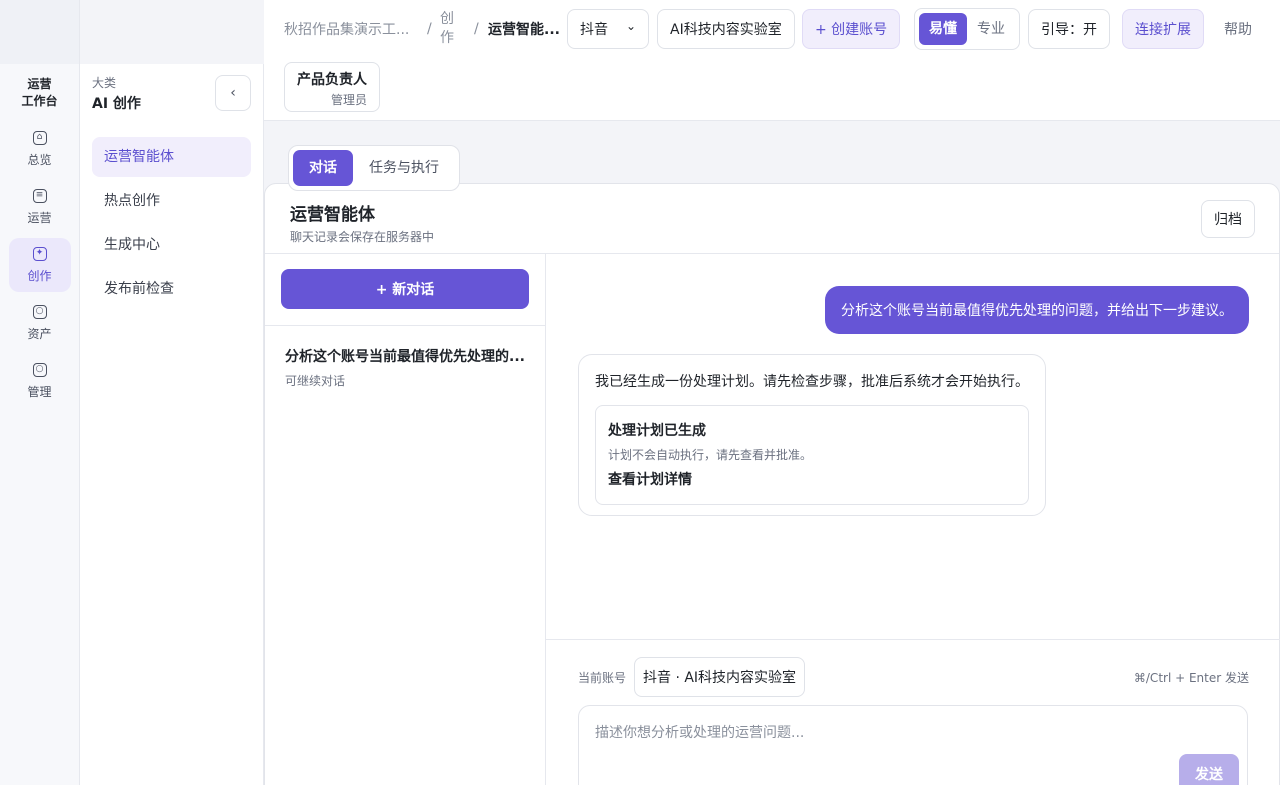 This screenshot has width=1280, height=785. I want to click on list-item: 分析这个账号当前最值得优先处理的... 可继续对话, so click(405, 357).